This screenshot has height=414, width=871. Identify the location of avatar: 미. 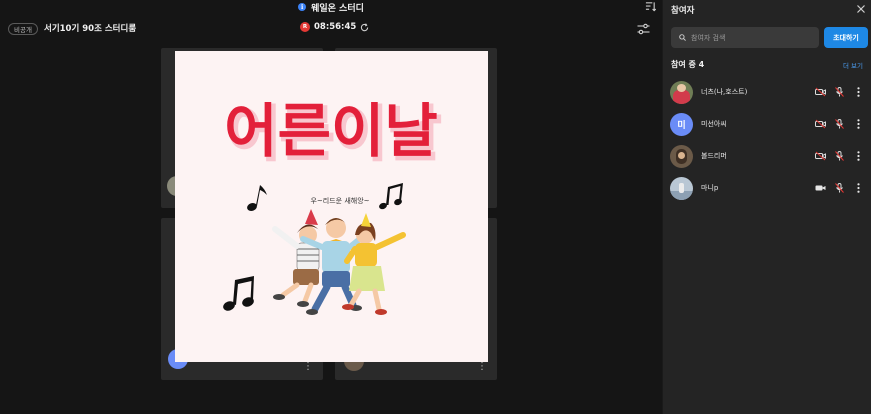
(681, 124).